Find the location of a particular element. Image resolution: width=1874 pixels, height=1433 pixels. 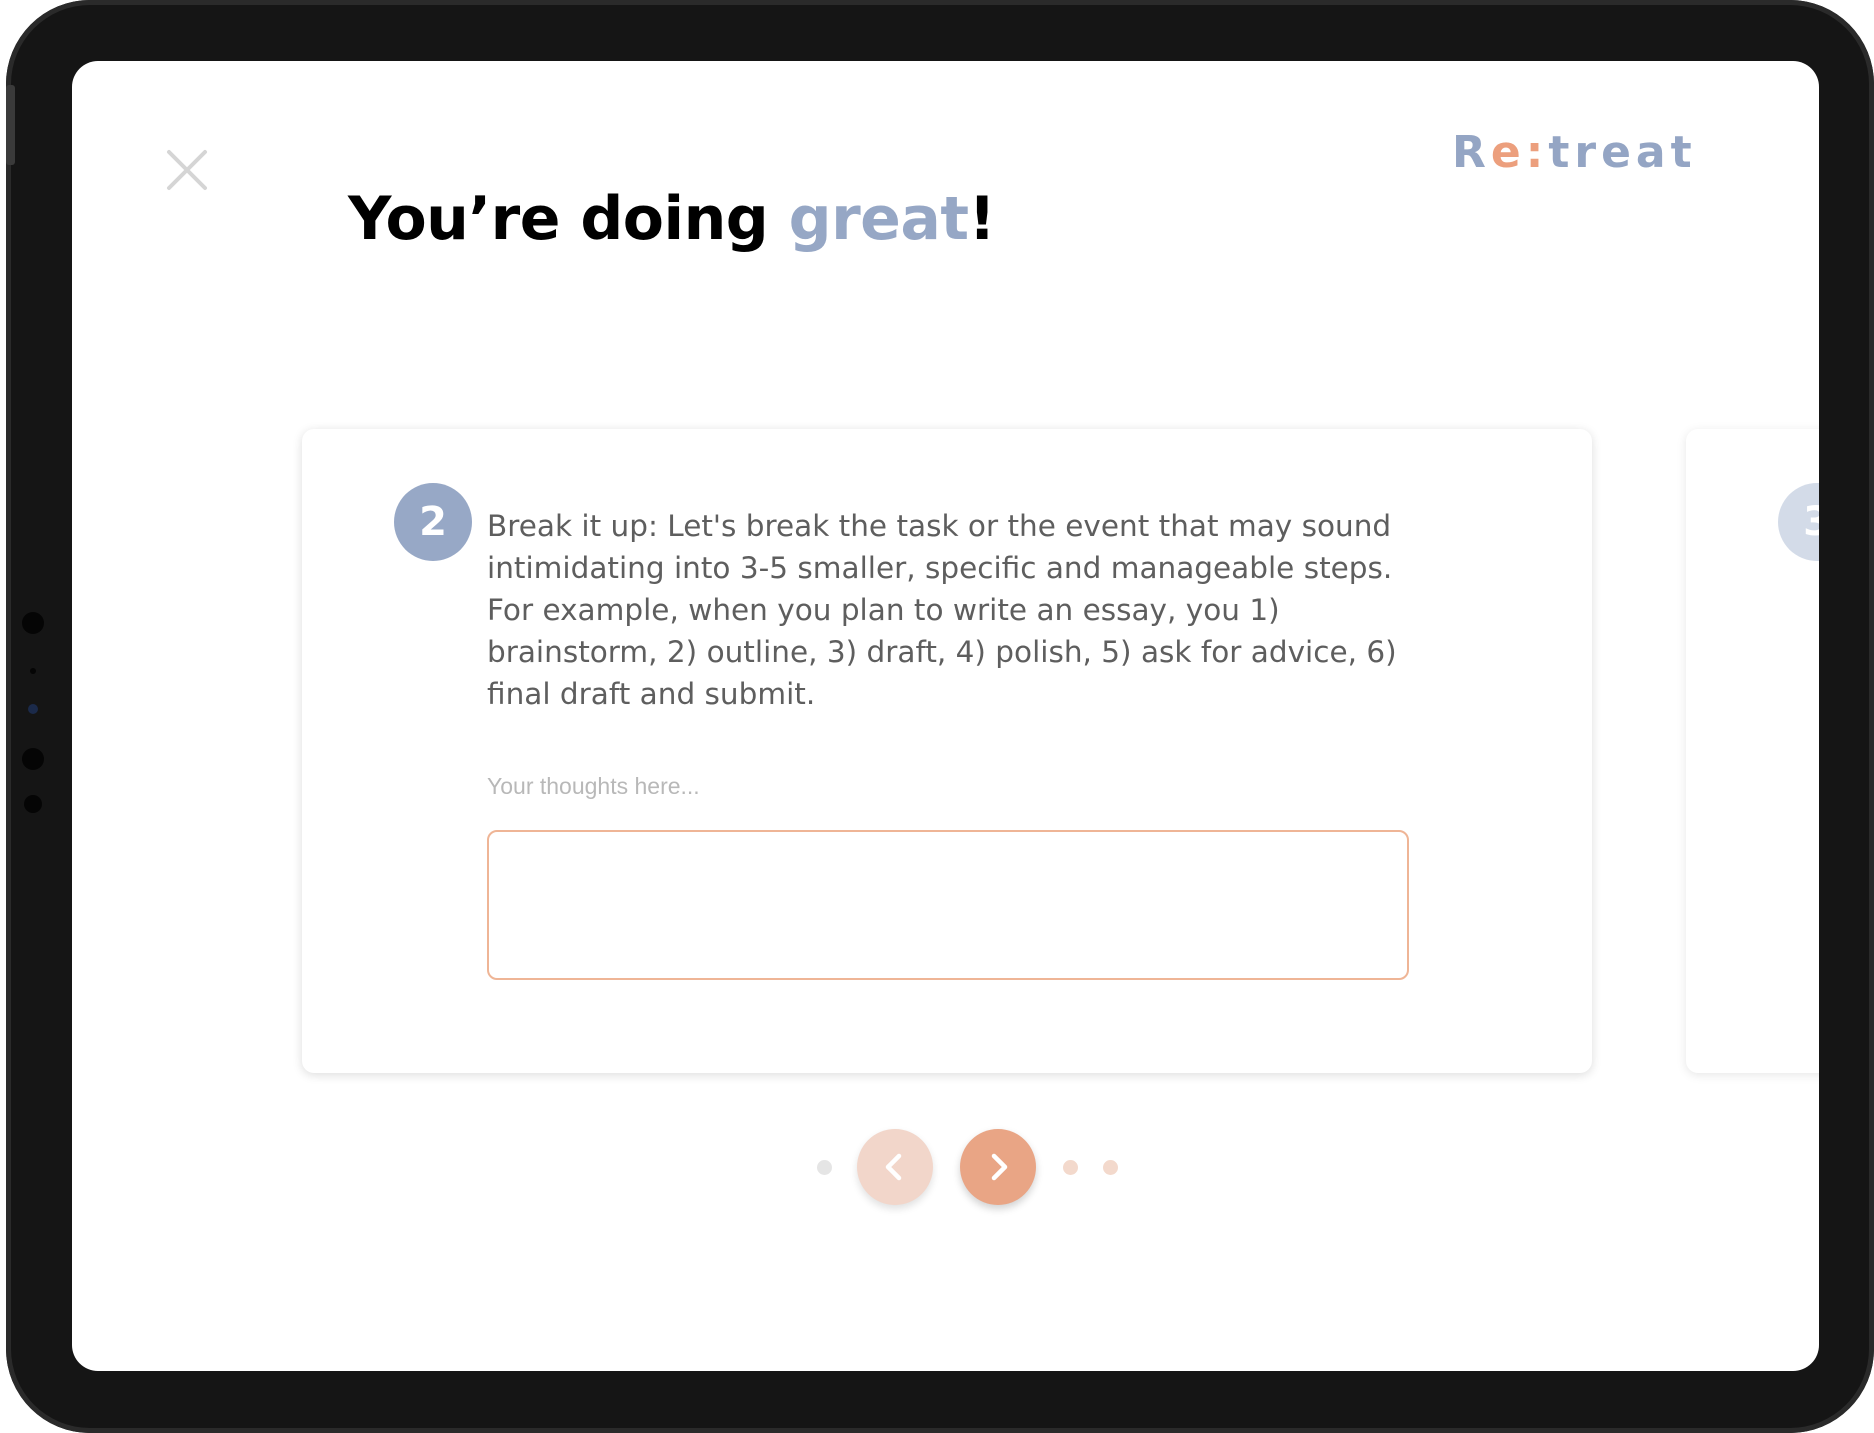

page-title: You’re doing great! is located at coordinates (672, 219).